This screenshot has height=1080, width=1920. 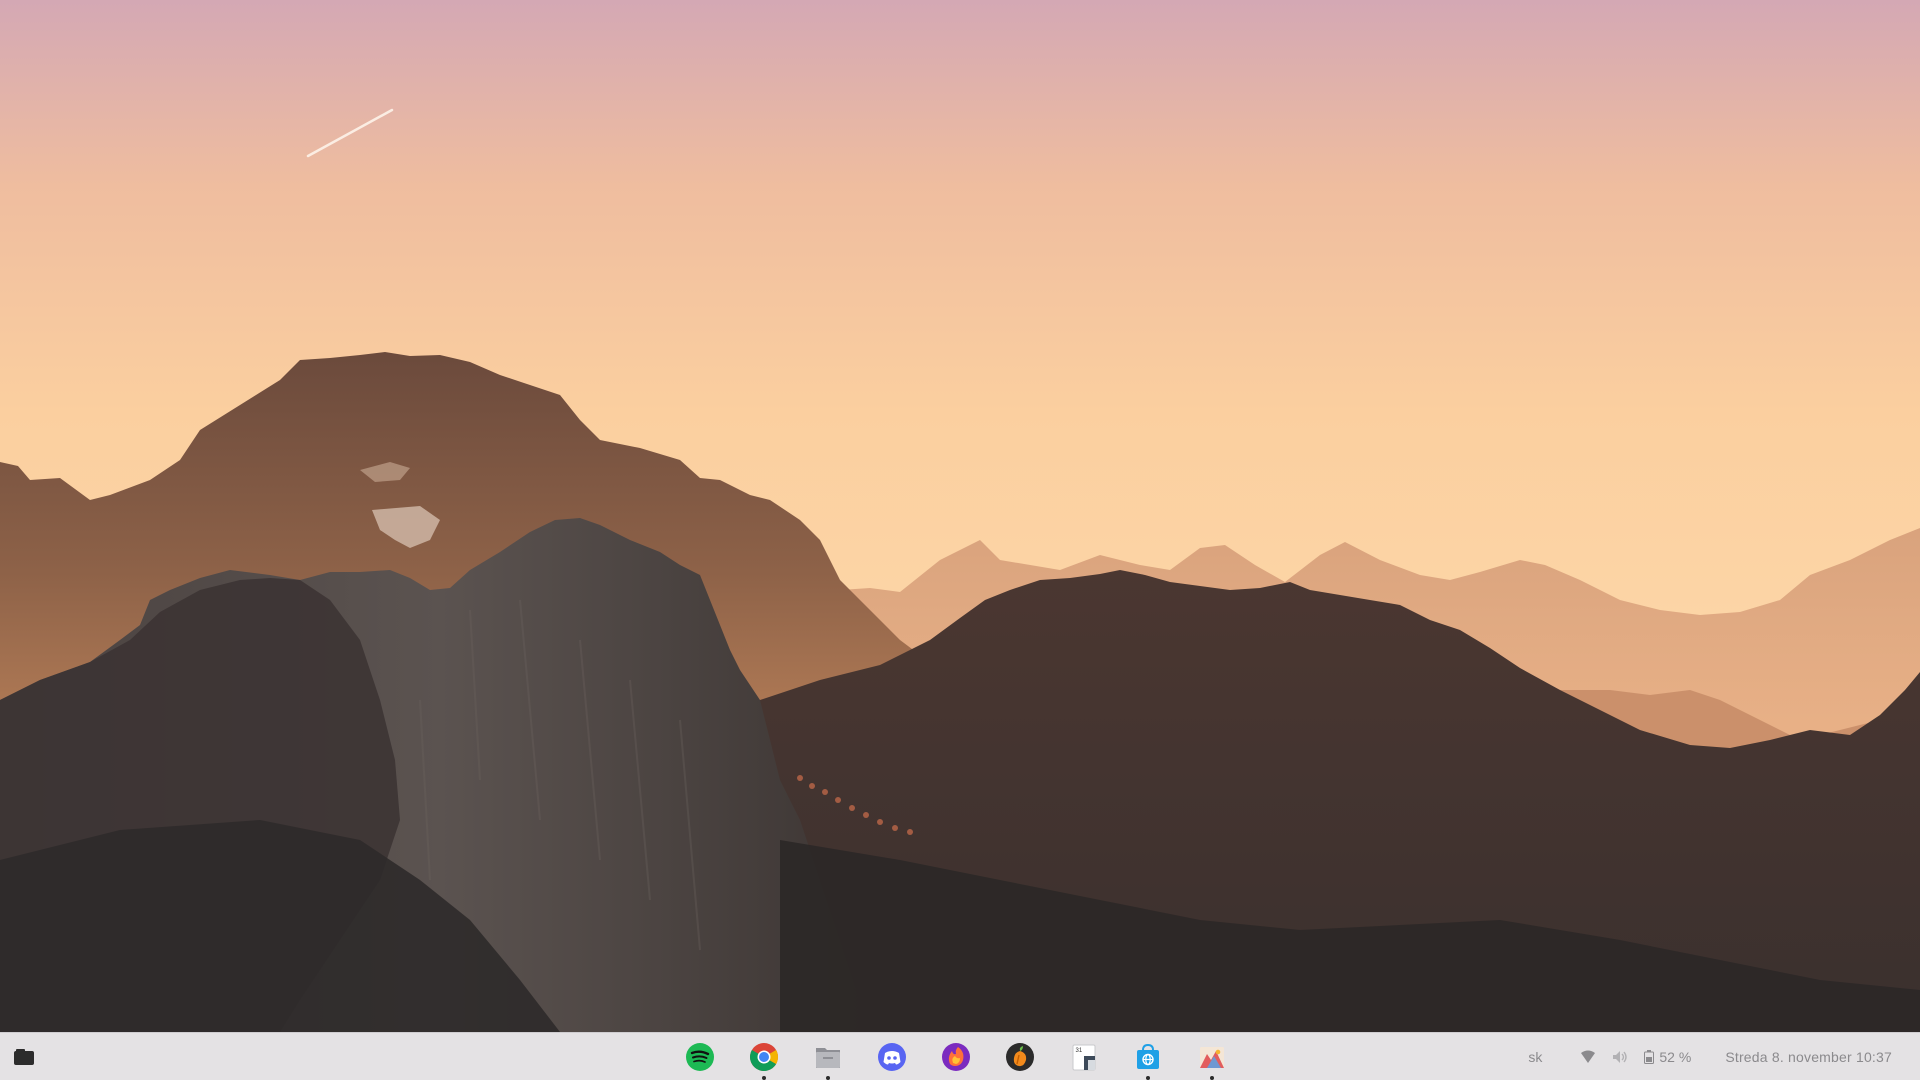 I want to click on store-icon, so click(x=1148, y=1057).